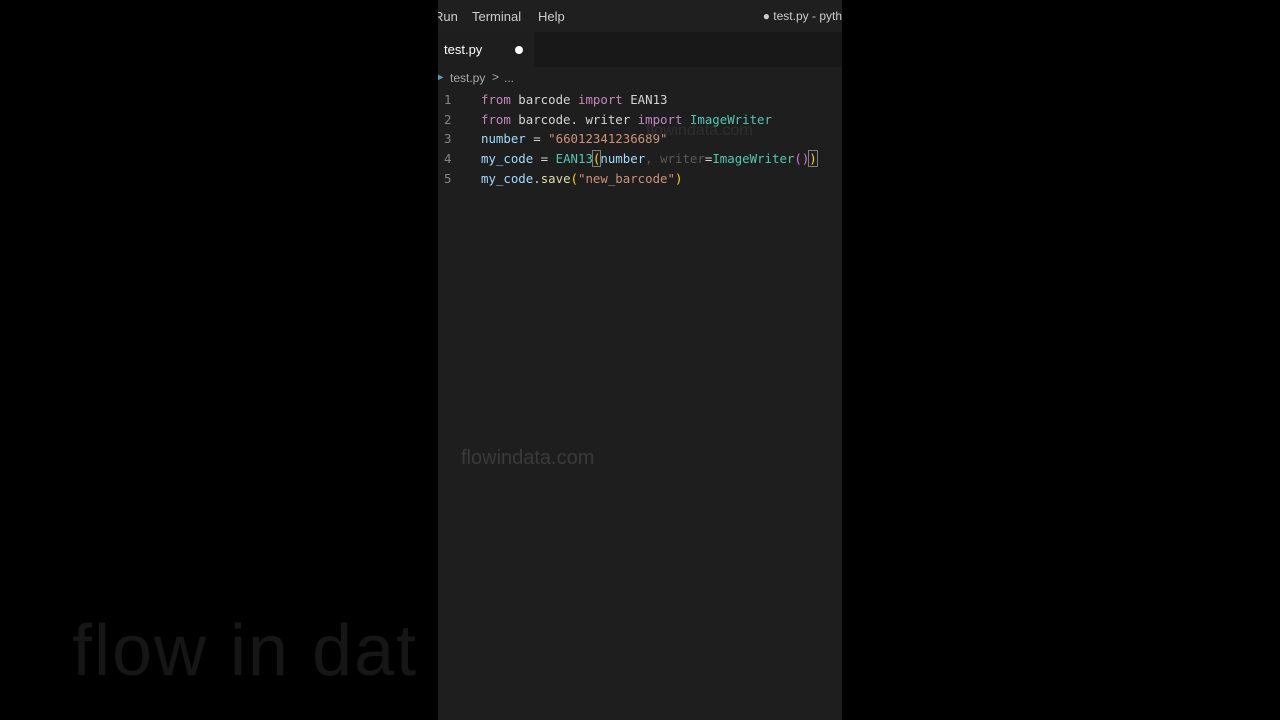 This screenshot has height=720, width=1280. What do you see at coordinates (574, 138) in the screenshot?
I see `code-text: number = "66012341236689"` at bounding box center [574, 138].